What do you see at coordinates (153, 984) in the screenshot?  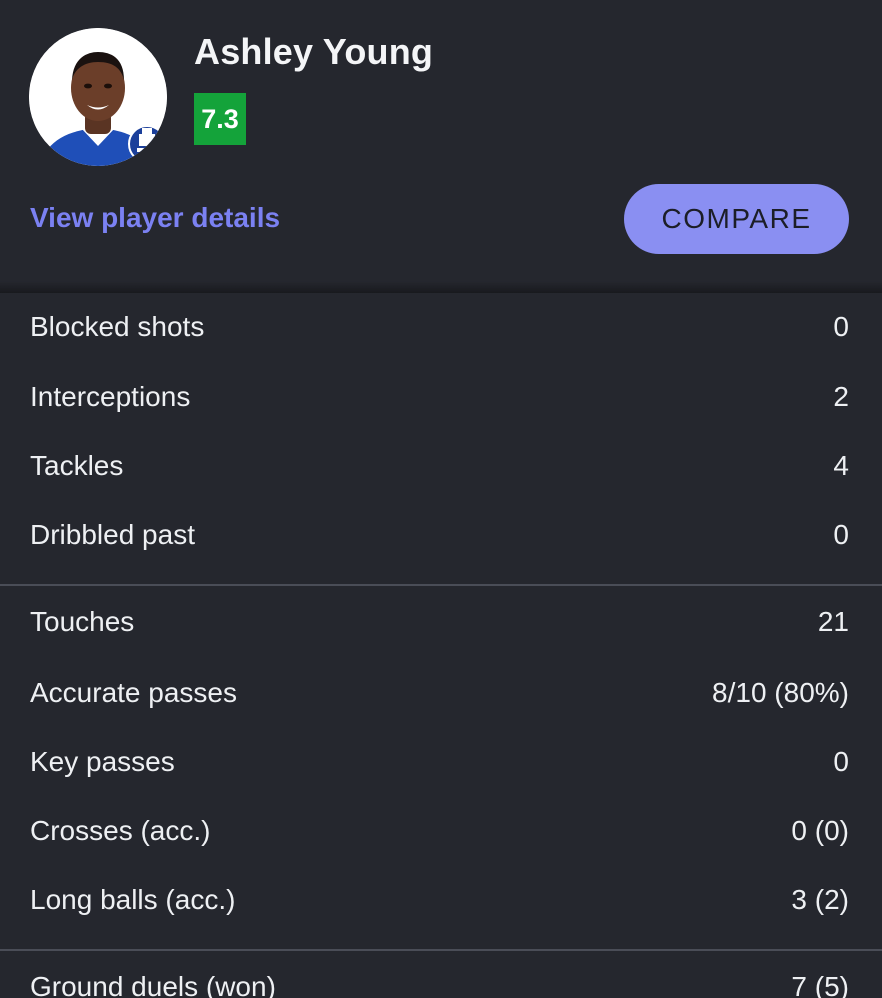 I see `stat-label: Ground duels (won)` at bounding box center [153, 984].